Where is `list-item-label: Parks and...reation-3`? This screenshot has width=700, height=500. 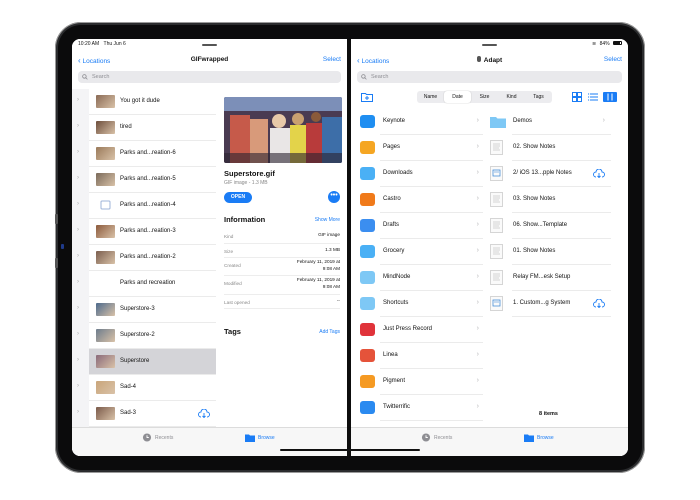 list-item-label: Parks and...reation-3 is located at coordinates (148, 231).